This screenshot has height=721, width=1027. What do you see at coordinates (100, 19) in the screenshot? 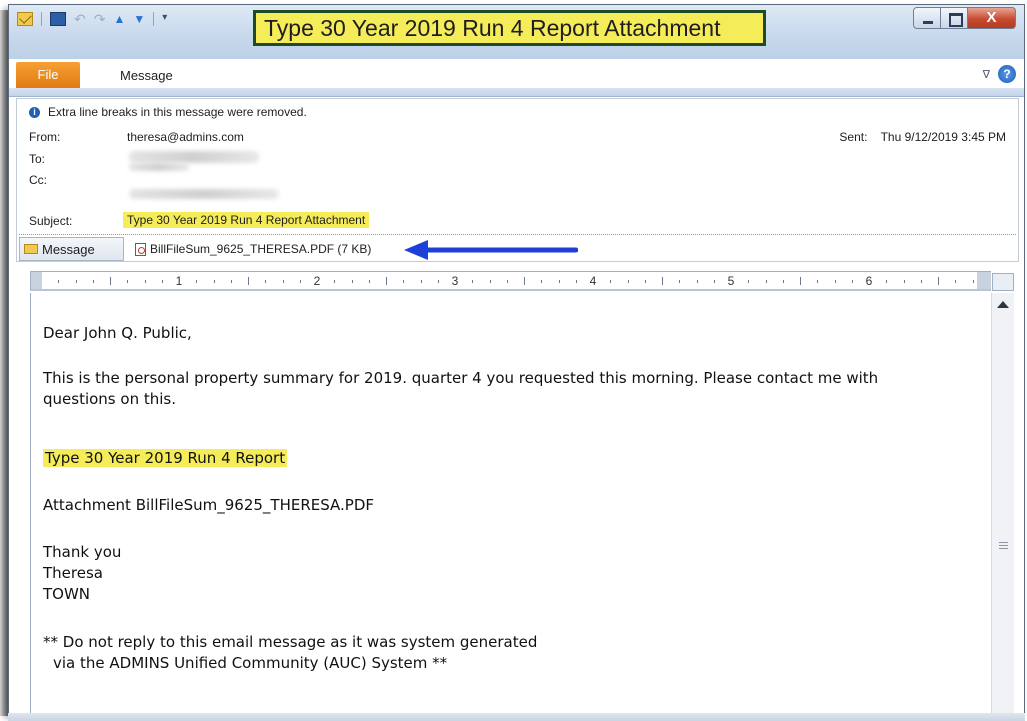
I see `redo-icon: ↷` at bounding box center [100, 19].